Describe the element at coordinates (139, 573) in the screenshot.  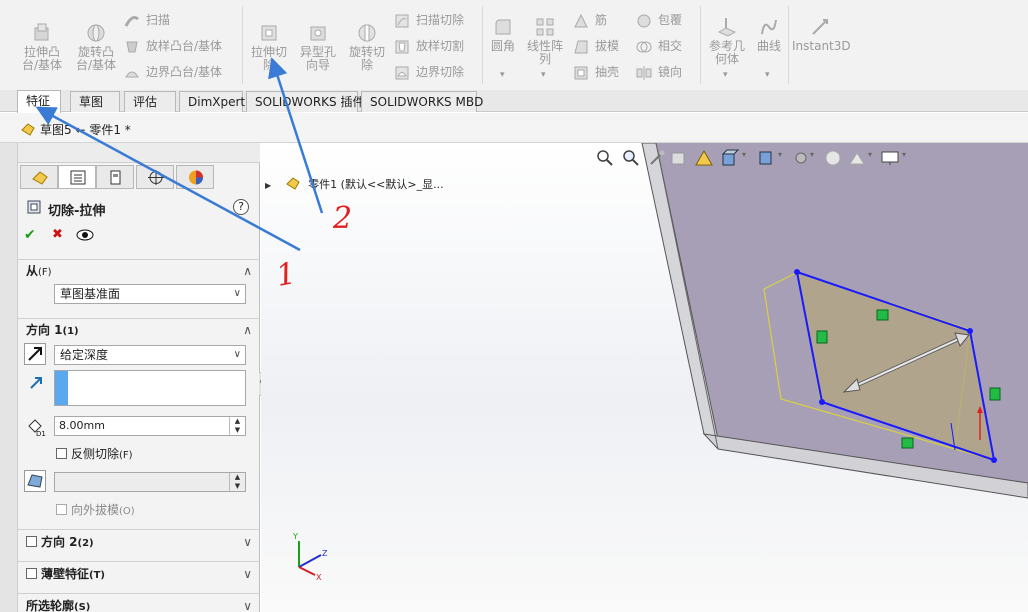
I see `thin-feature-section-header: 薄壁特征(T) ∨` at that location.